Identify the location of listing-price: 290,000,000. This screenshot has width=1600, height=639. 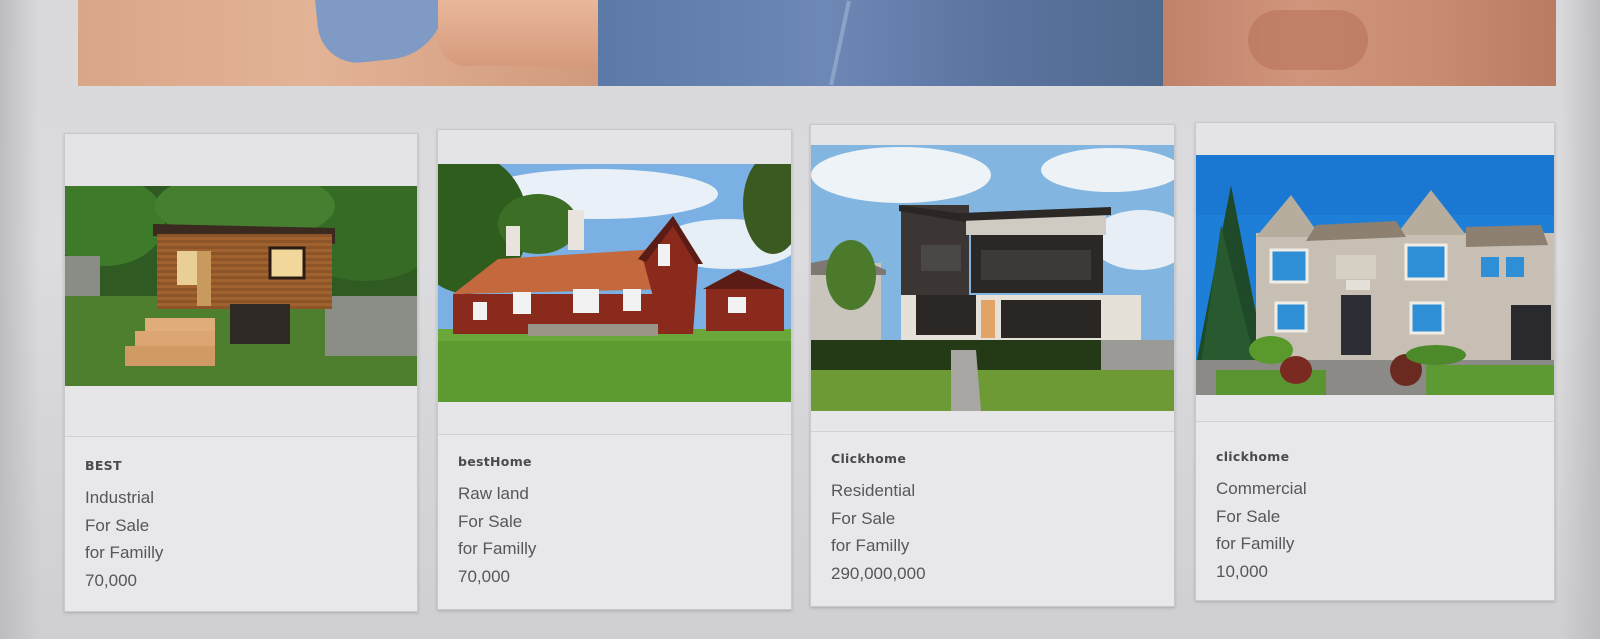
(878, 573).